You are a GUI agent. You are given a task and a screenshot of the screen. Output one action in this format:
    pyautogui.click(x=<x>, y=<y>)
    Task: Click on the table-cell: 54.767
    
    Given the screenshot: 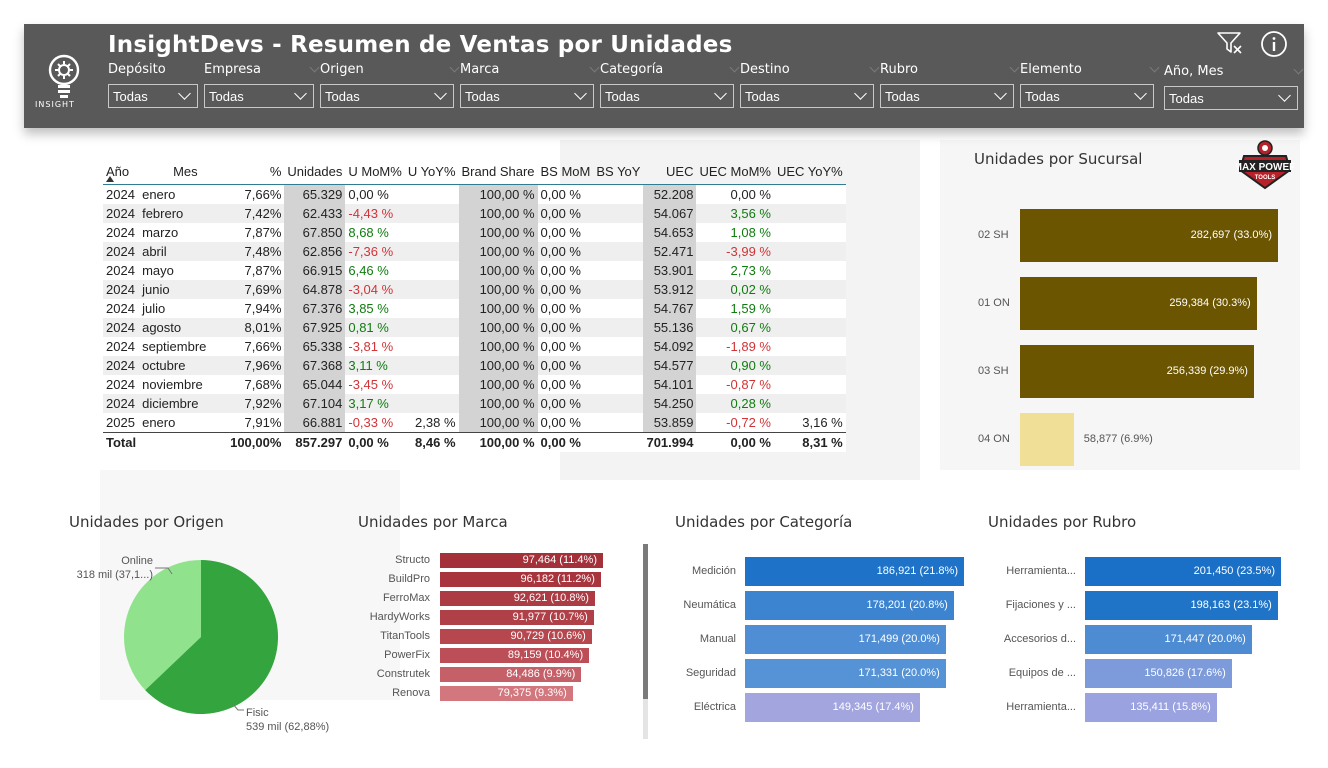 What is the action you would take?
    pyautogui.click(x=670, y=308)
    